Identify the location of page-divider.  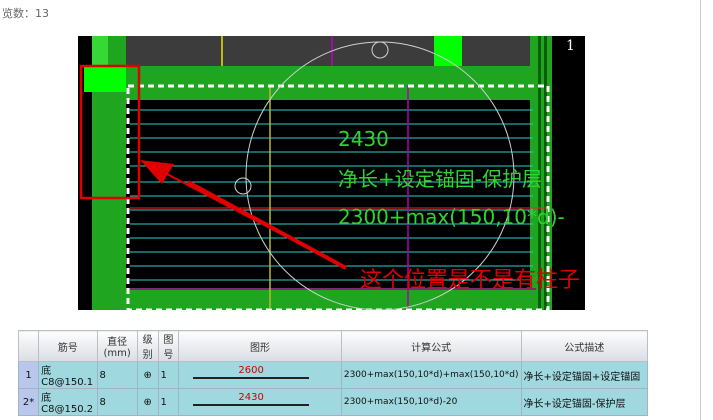
(700, 210).